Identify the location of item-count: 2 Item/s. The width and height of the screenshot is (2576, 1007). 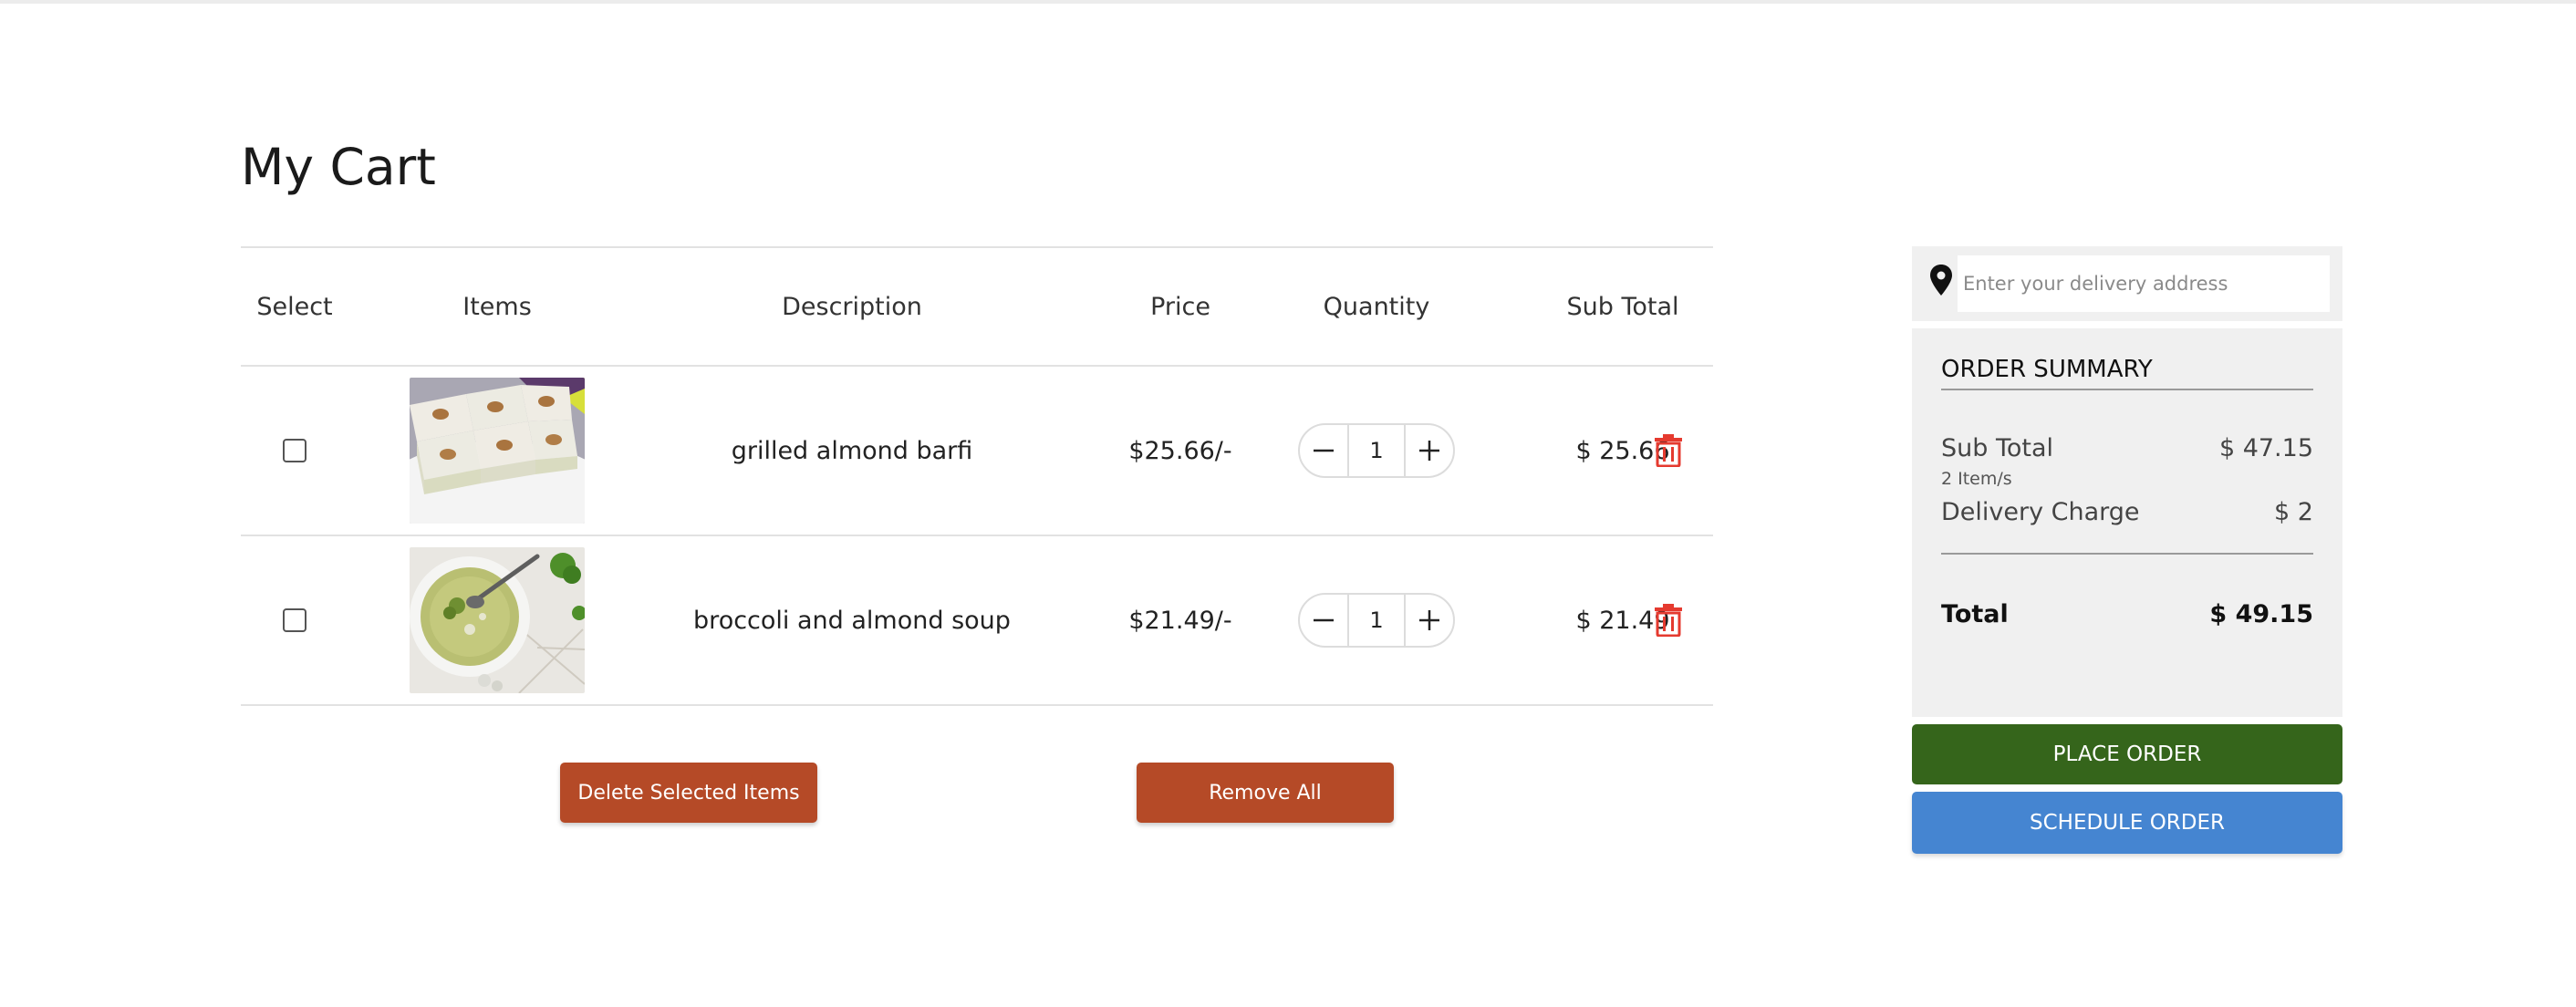
(1977, 479).